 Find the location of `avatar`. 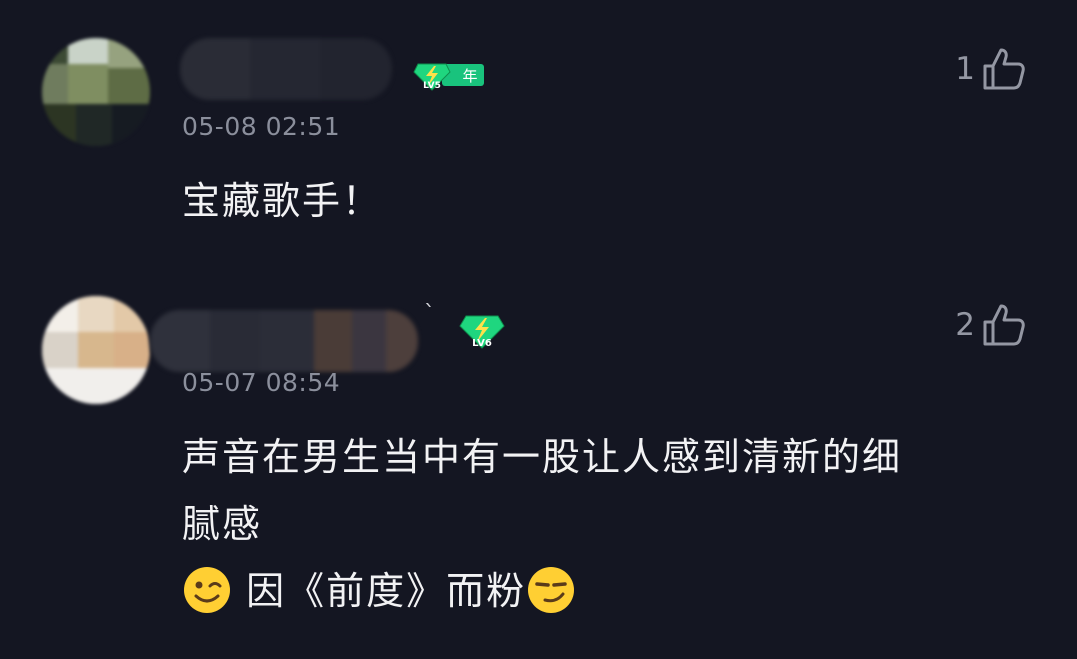

avatar is located at coordinates (96, 350).